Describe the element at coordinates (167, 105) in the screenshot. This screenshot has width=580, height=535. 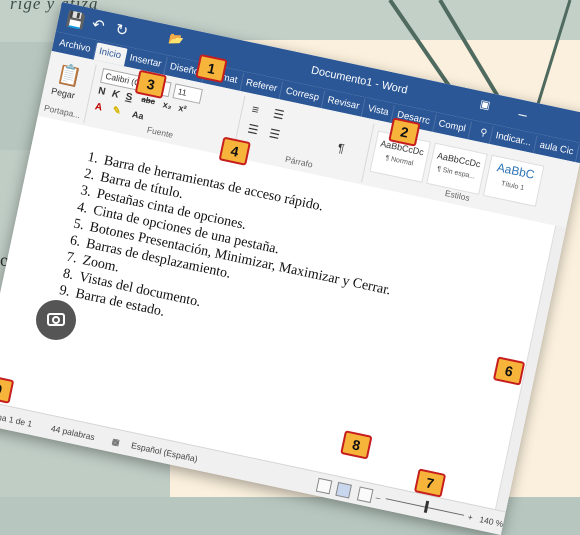
I see `subscript-button: x₂` at that location.